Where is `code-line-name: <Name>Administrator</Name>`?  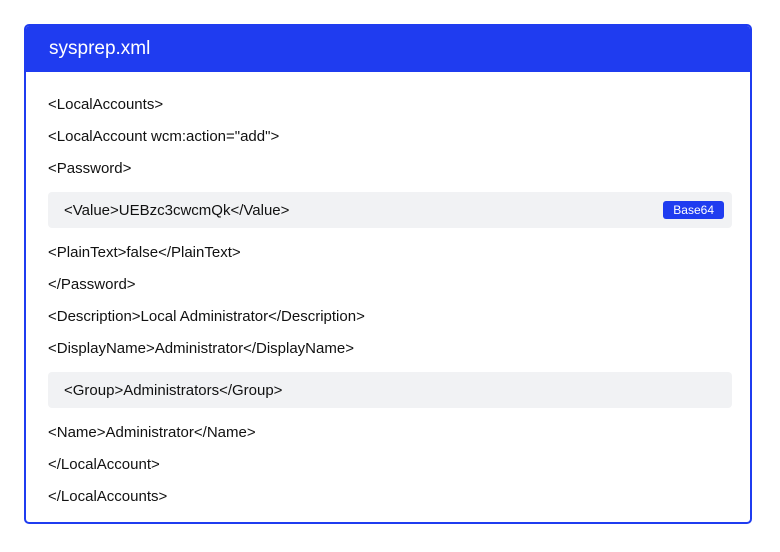 code-line-name: <Name>Administrator</Name> is located at coordinates (152, 432).